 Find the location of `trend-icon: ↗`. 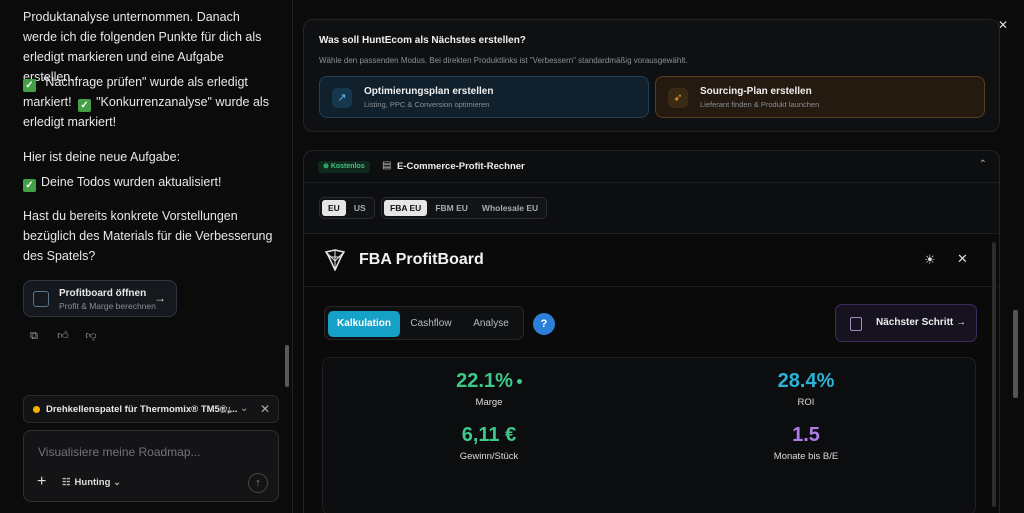

trend-icon: ↗ is located at coordinates (342, 98).